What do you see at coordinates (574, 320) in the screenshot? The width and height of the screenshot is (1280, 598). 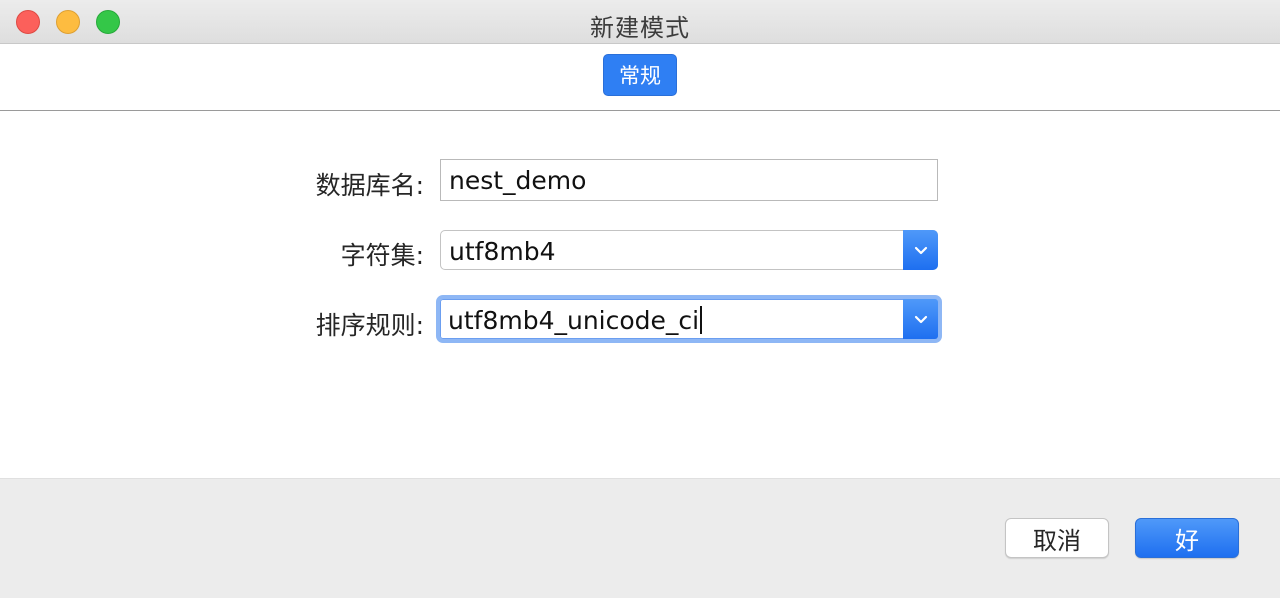 I see `collation-value: utf8mb4_unicode_ci` at bounding box center [574, 320].